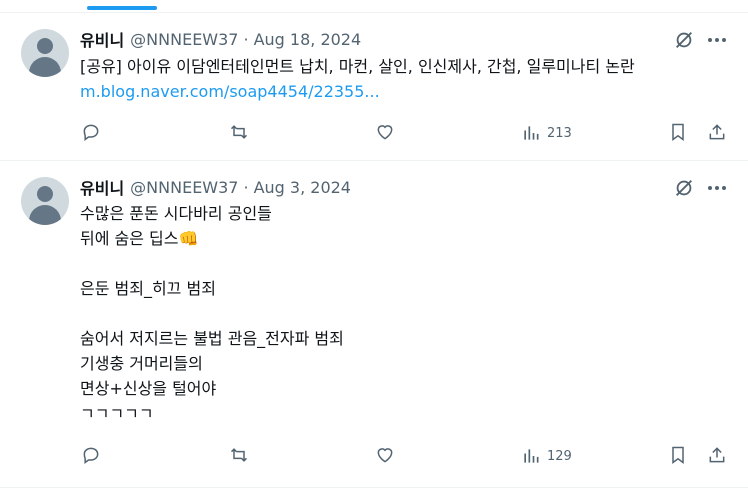 Image resolution: width=748 pixels, height=489 pixels. I want to click on tweet-date: Aug 3, 2024, so click(302, 187).